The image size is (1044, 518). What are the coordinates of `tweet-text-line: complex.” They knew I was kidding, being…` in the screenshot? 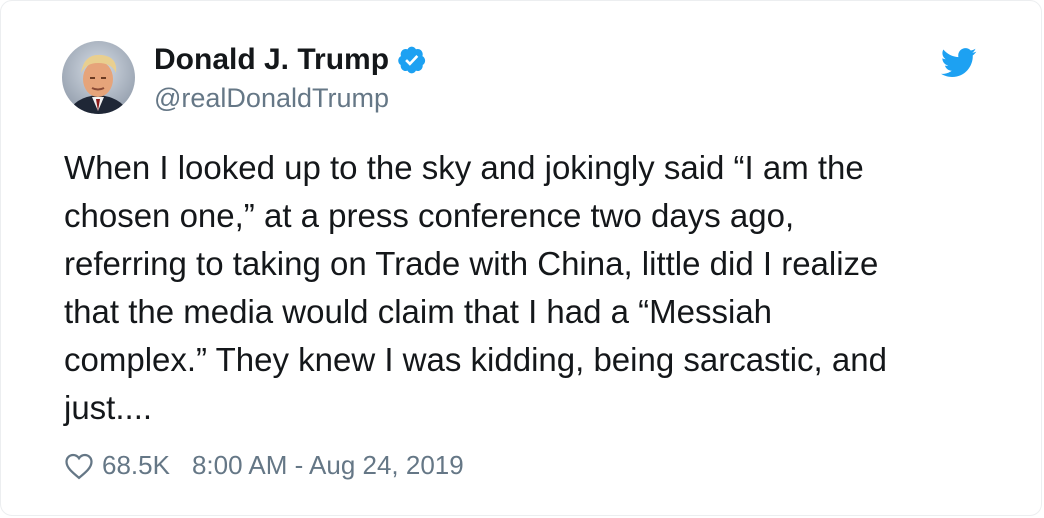 It's located at (475, 359).